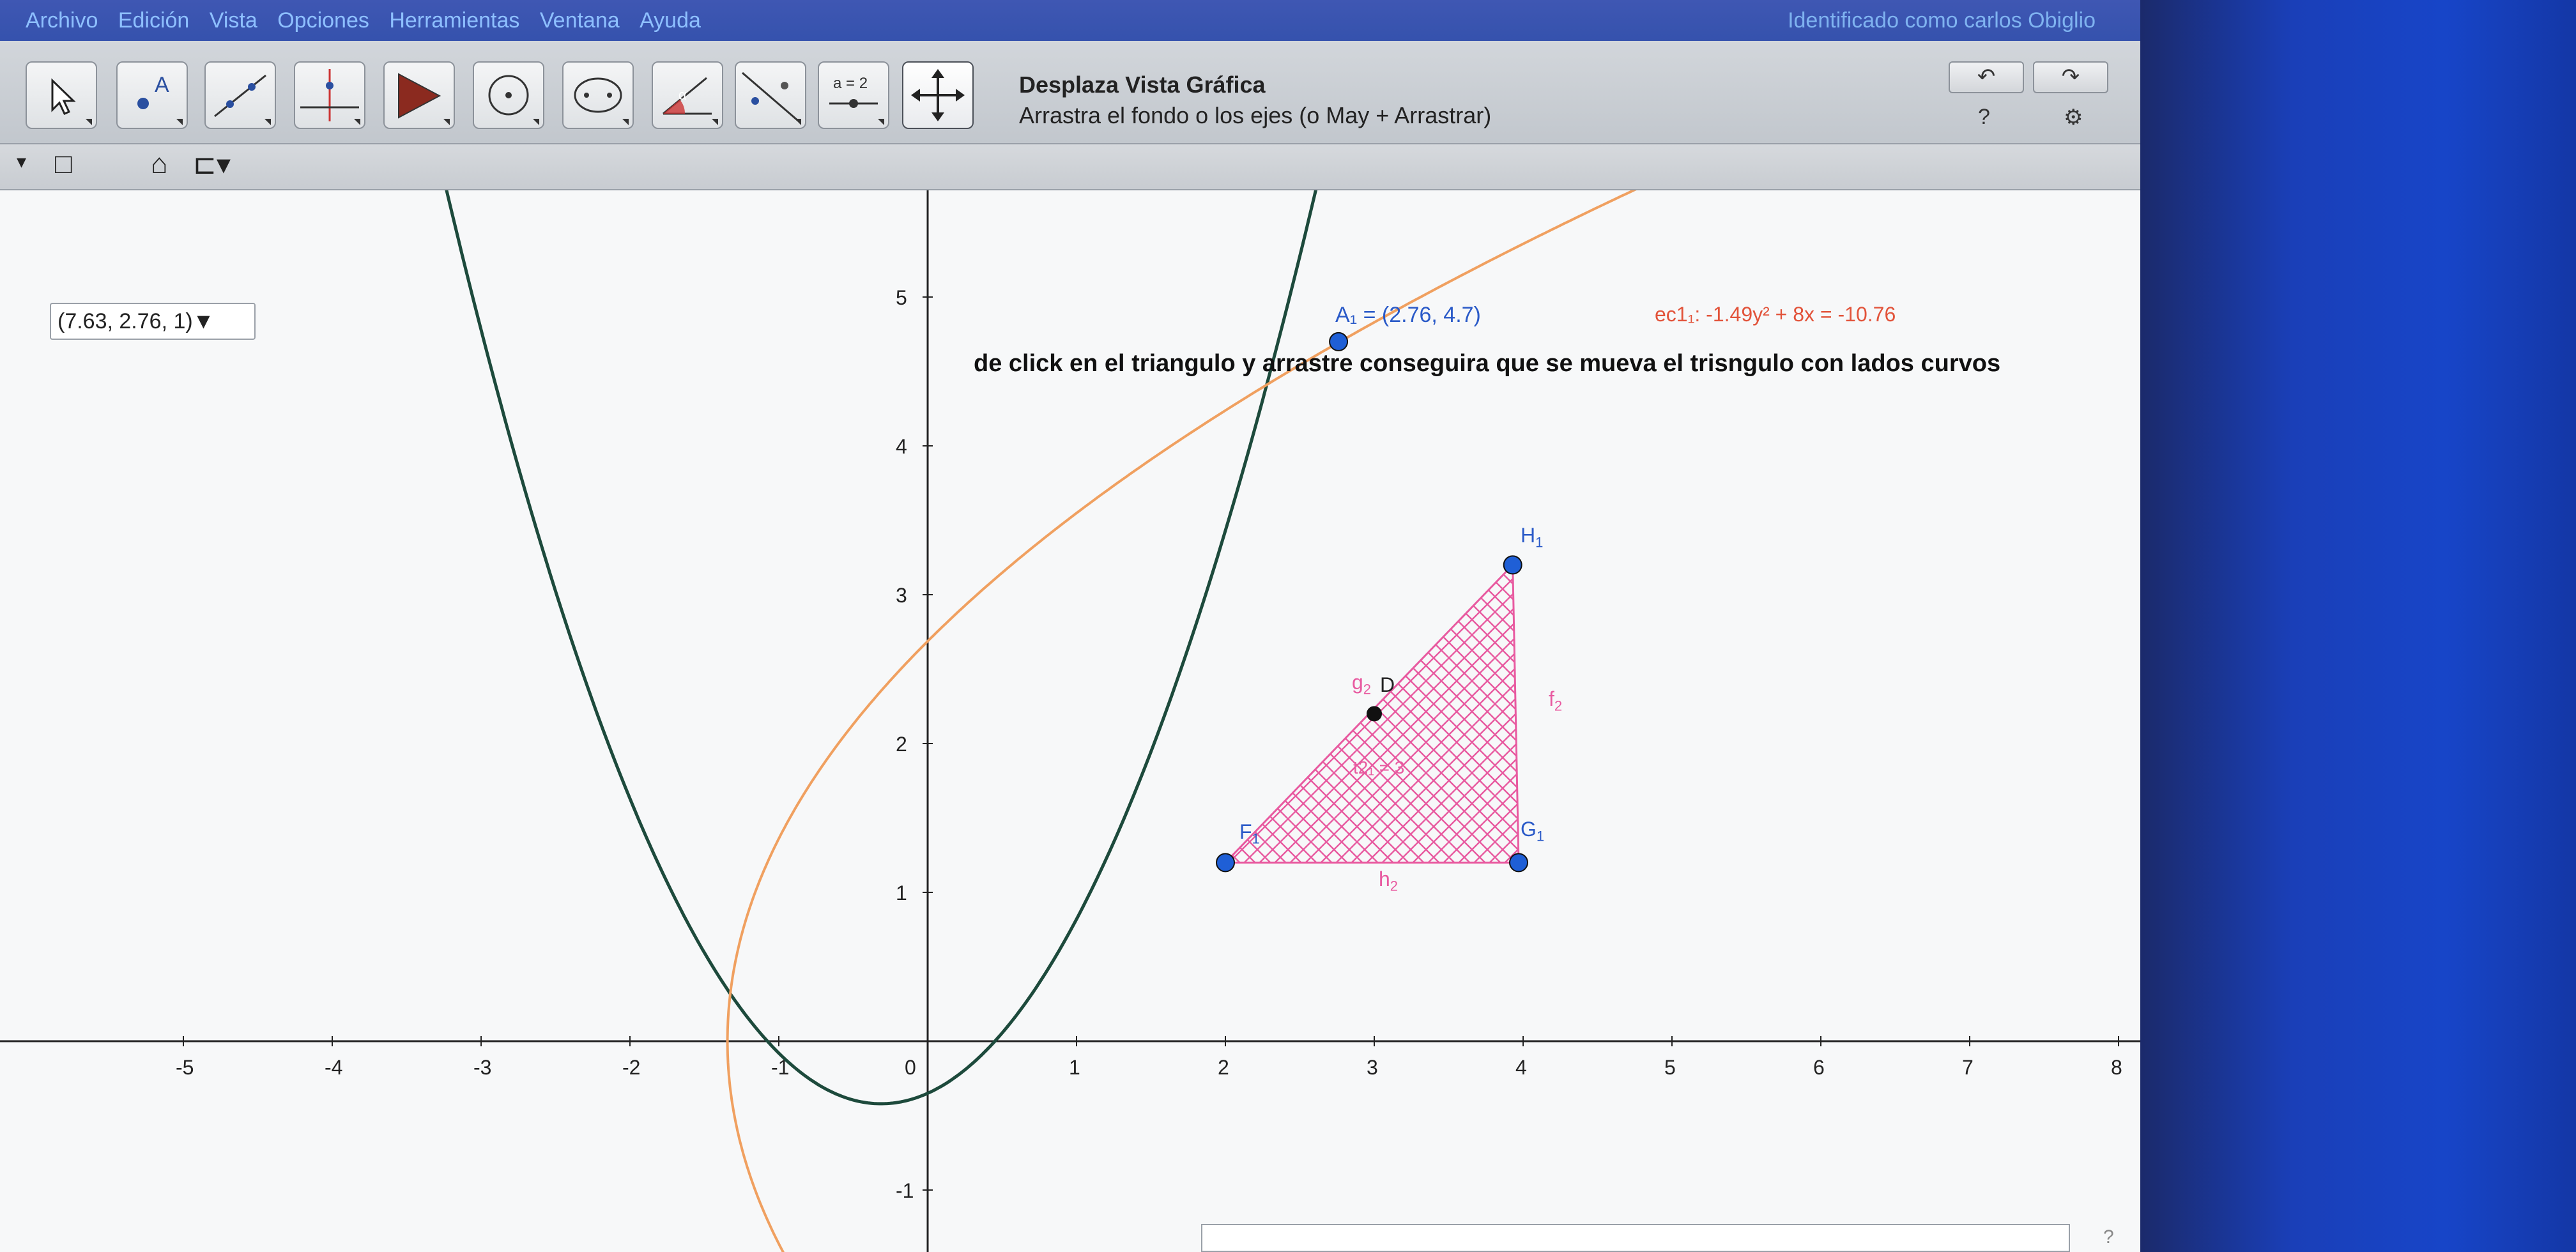 The height and width of the screenshot is (1252, 2576). I want to click on y-tick-label: 1, so click(901, 893).